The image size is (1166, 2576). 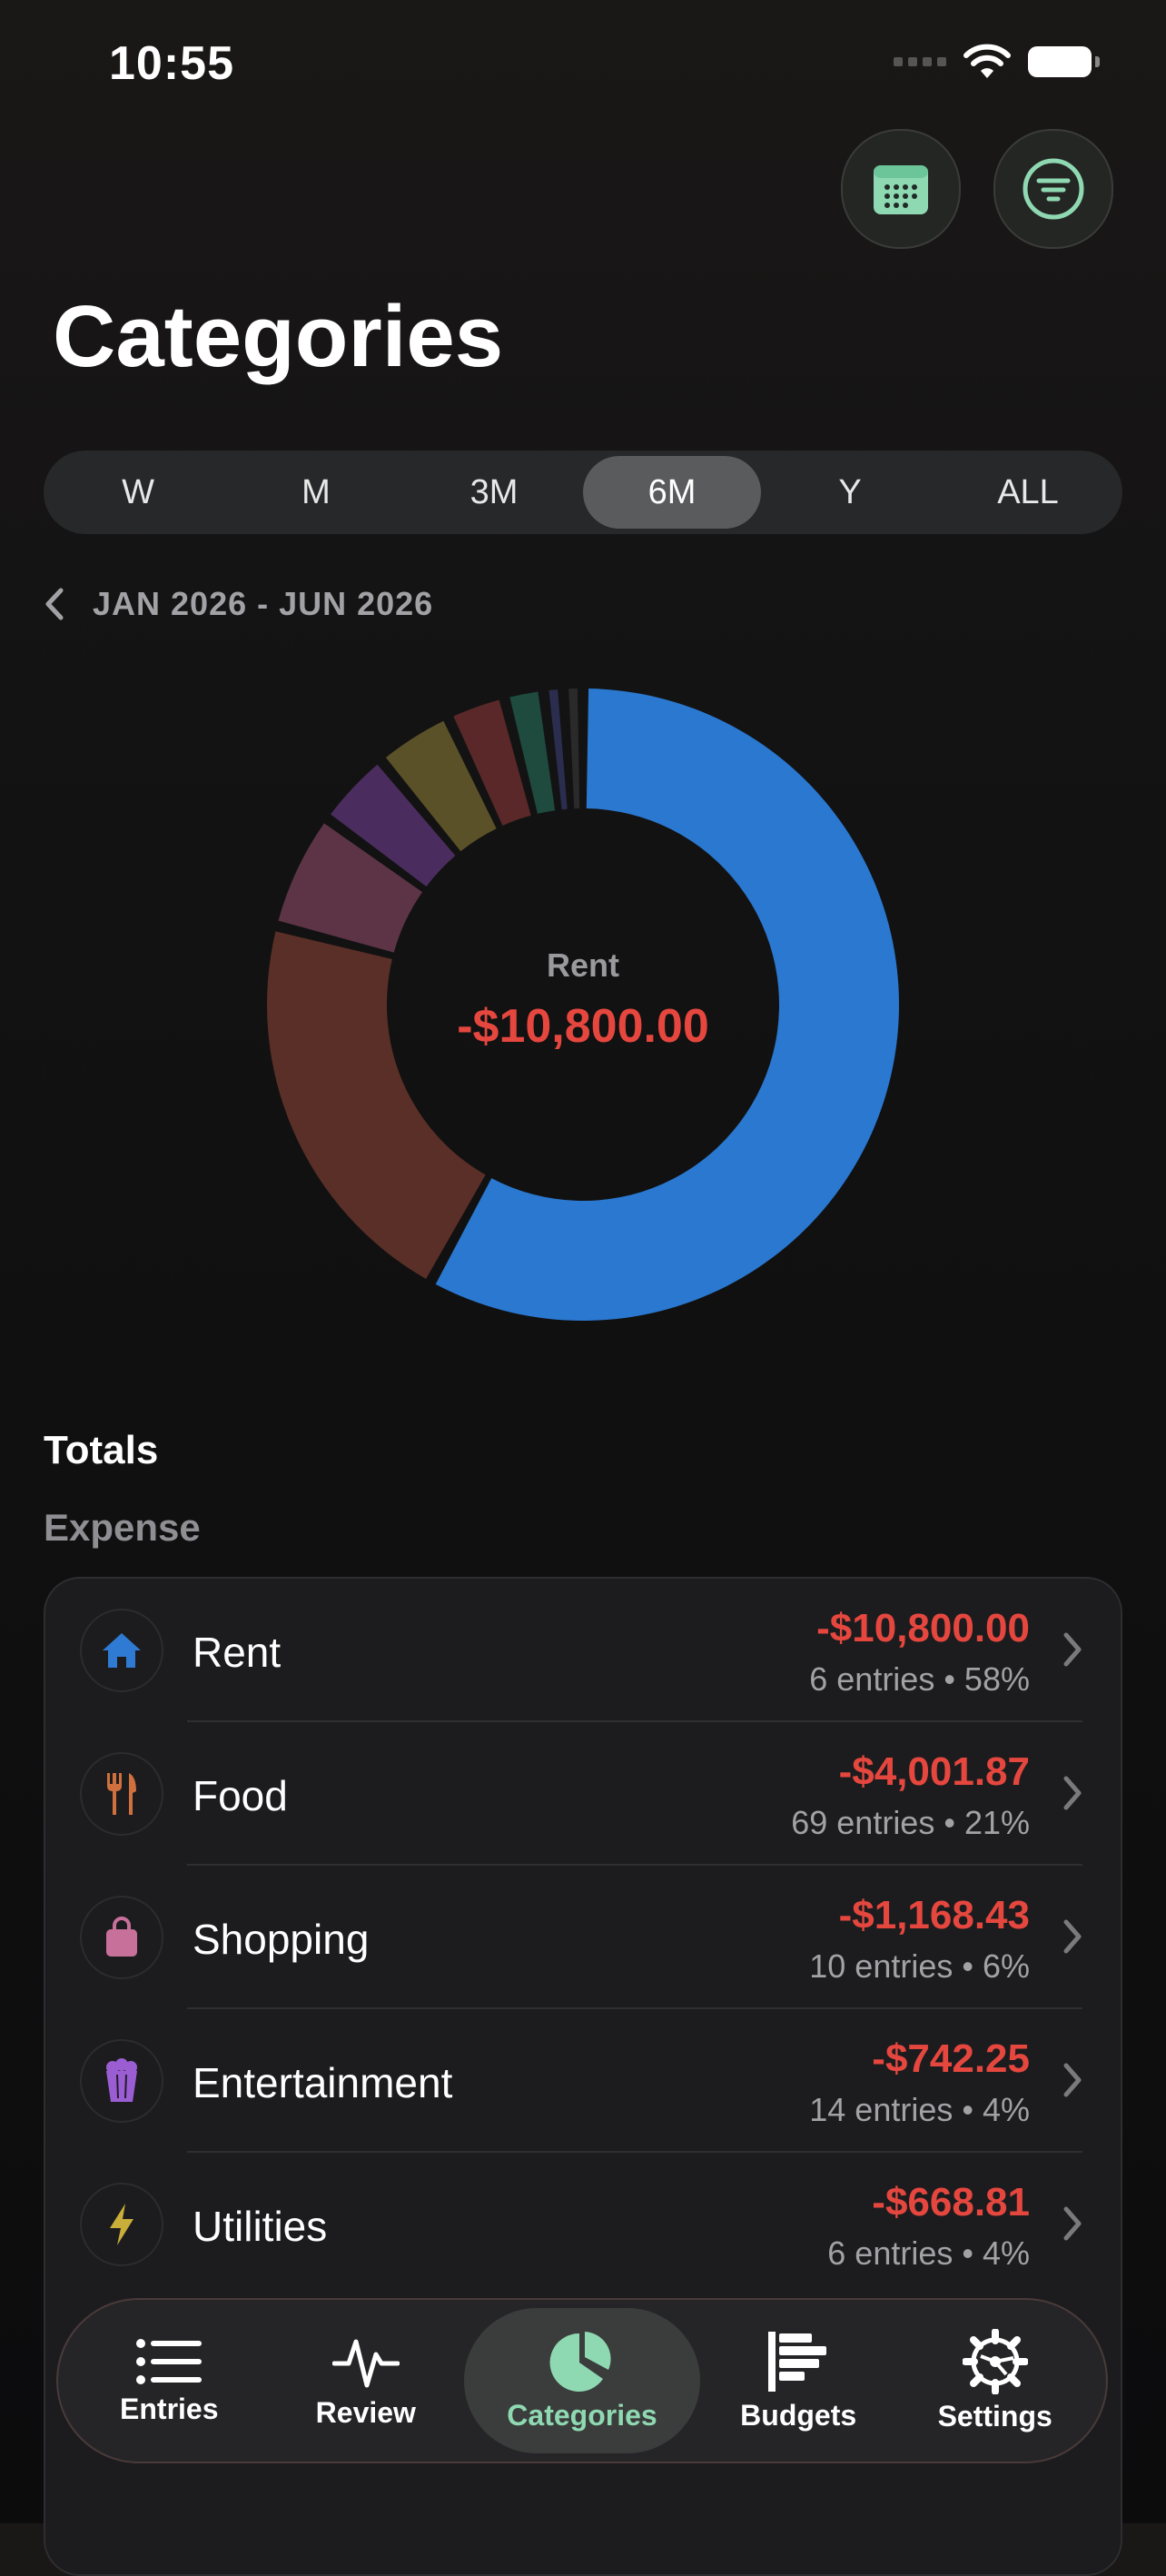 I want to click on tab-label: Settings, so click(x=995, y=2415).